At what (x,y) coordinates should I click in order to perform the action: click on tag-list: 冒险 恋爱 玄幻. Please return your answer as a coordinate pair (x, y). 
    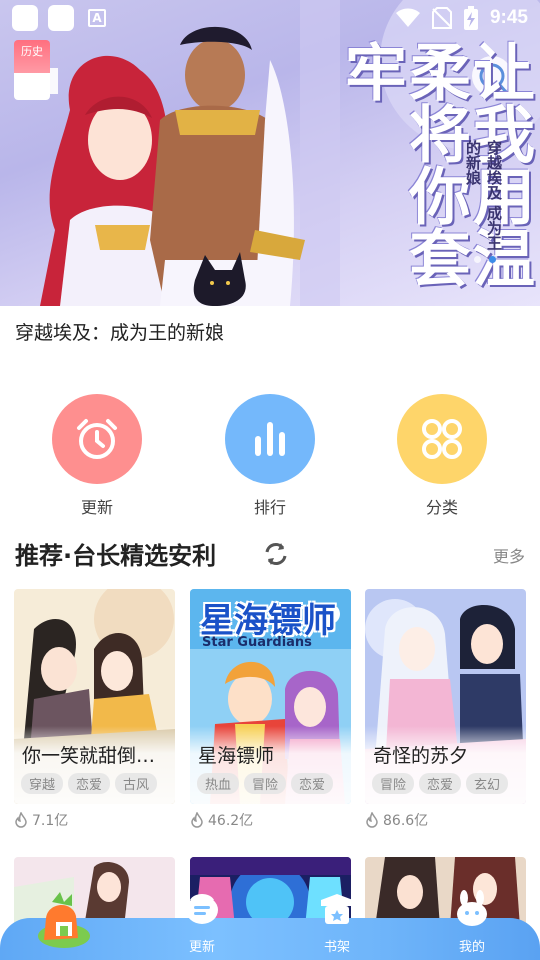
    Looking at the image, I should click on (440, 783).